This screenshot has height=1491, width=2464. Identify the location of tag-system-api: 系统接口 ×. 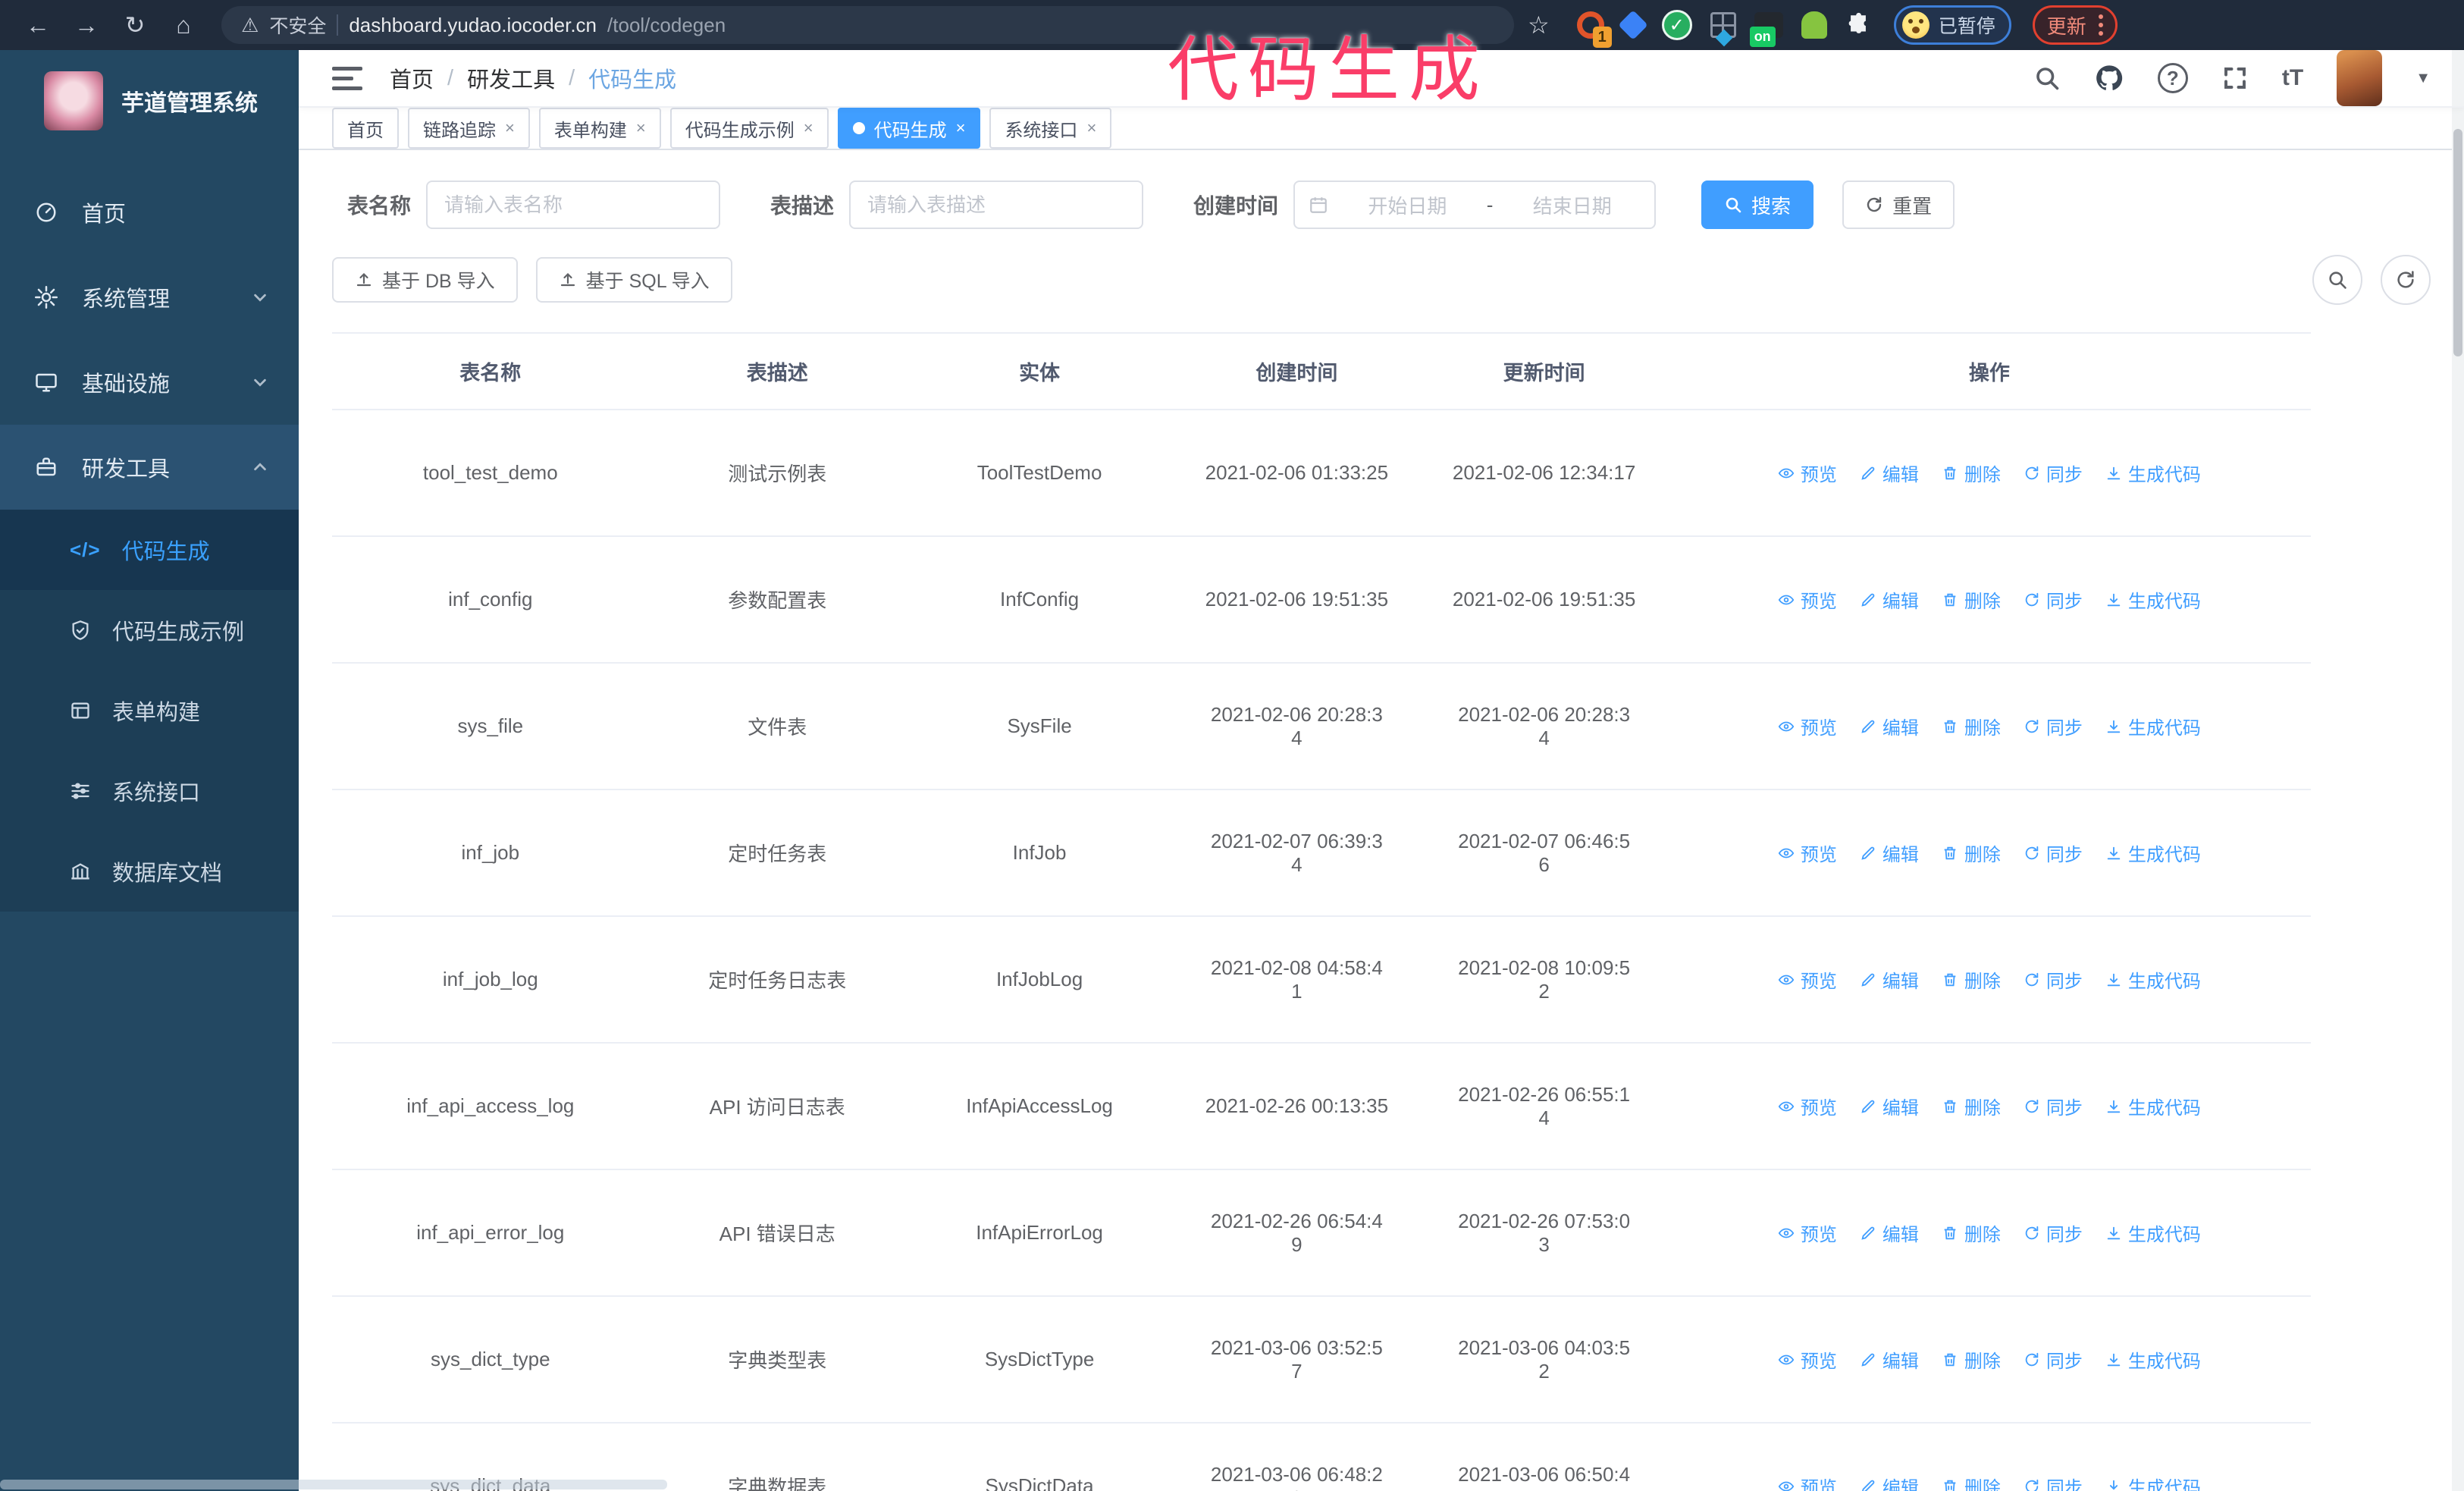
(1050, 128).